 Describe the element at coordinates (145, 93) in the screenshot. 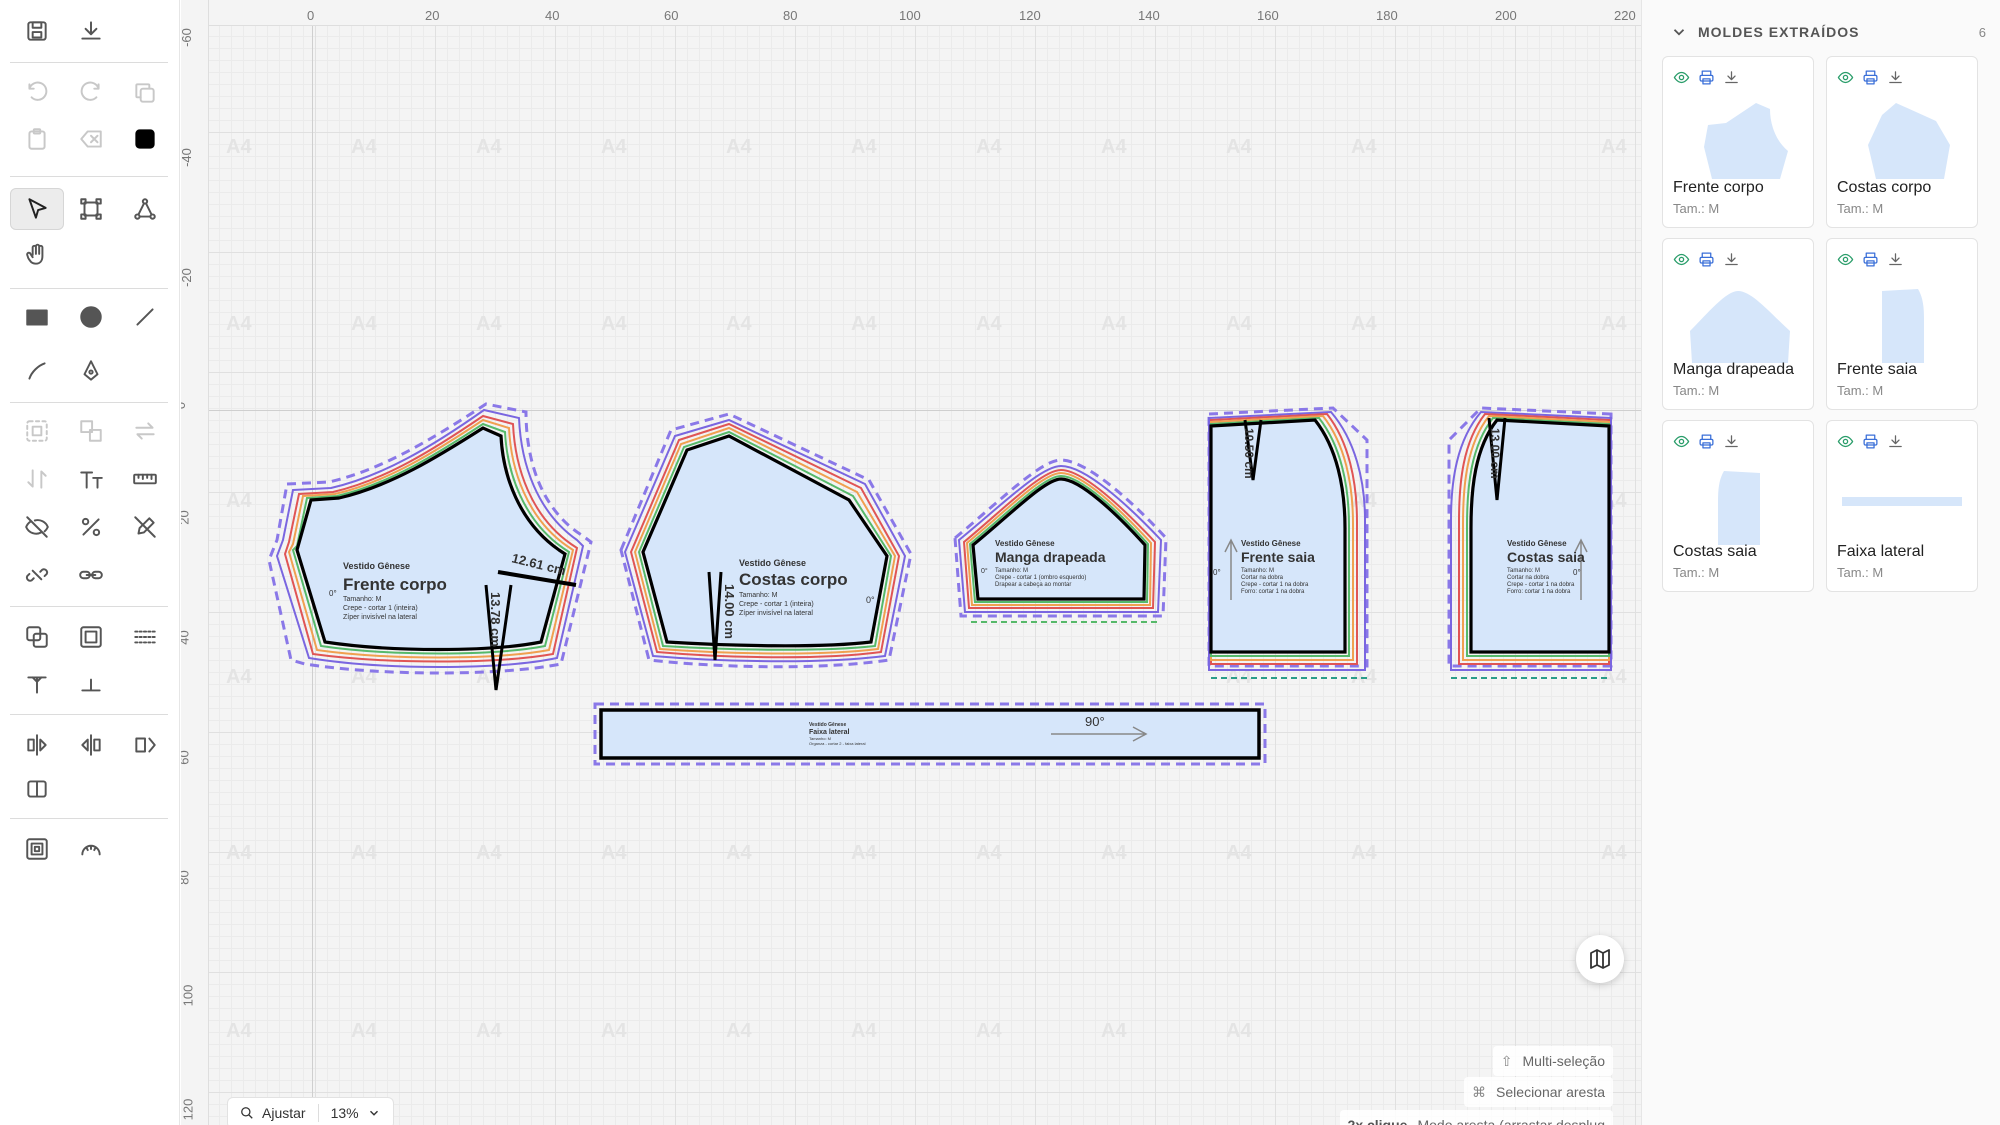

I see `copy-button` at that location.